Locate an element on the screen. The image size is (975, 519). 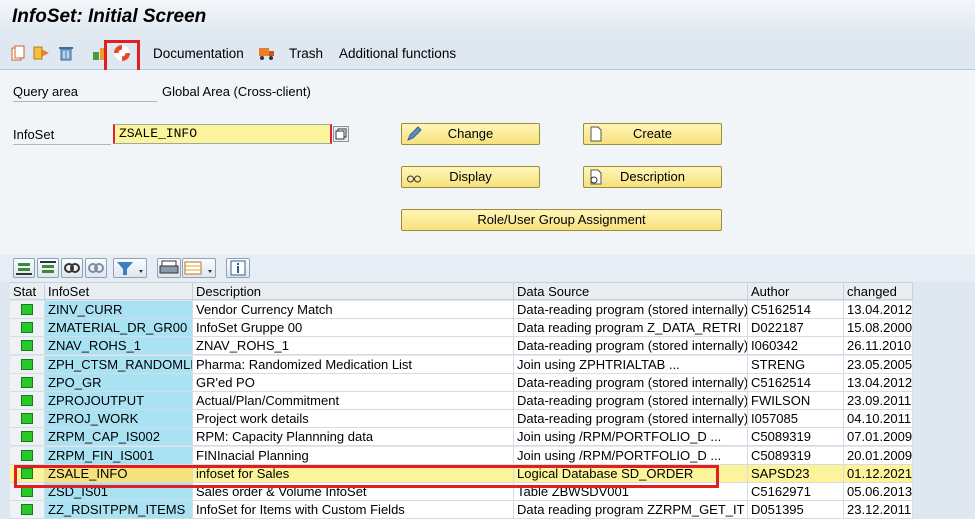
infoset-input: ZSALE_INFO is located at coordinates (222, 134).